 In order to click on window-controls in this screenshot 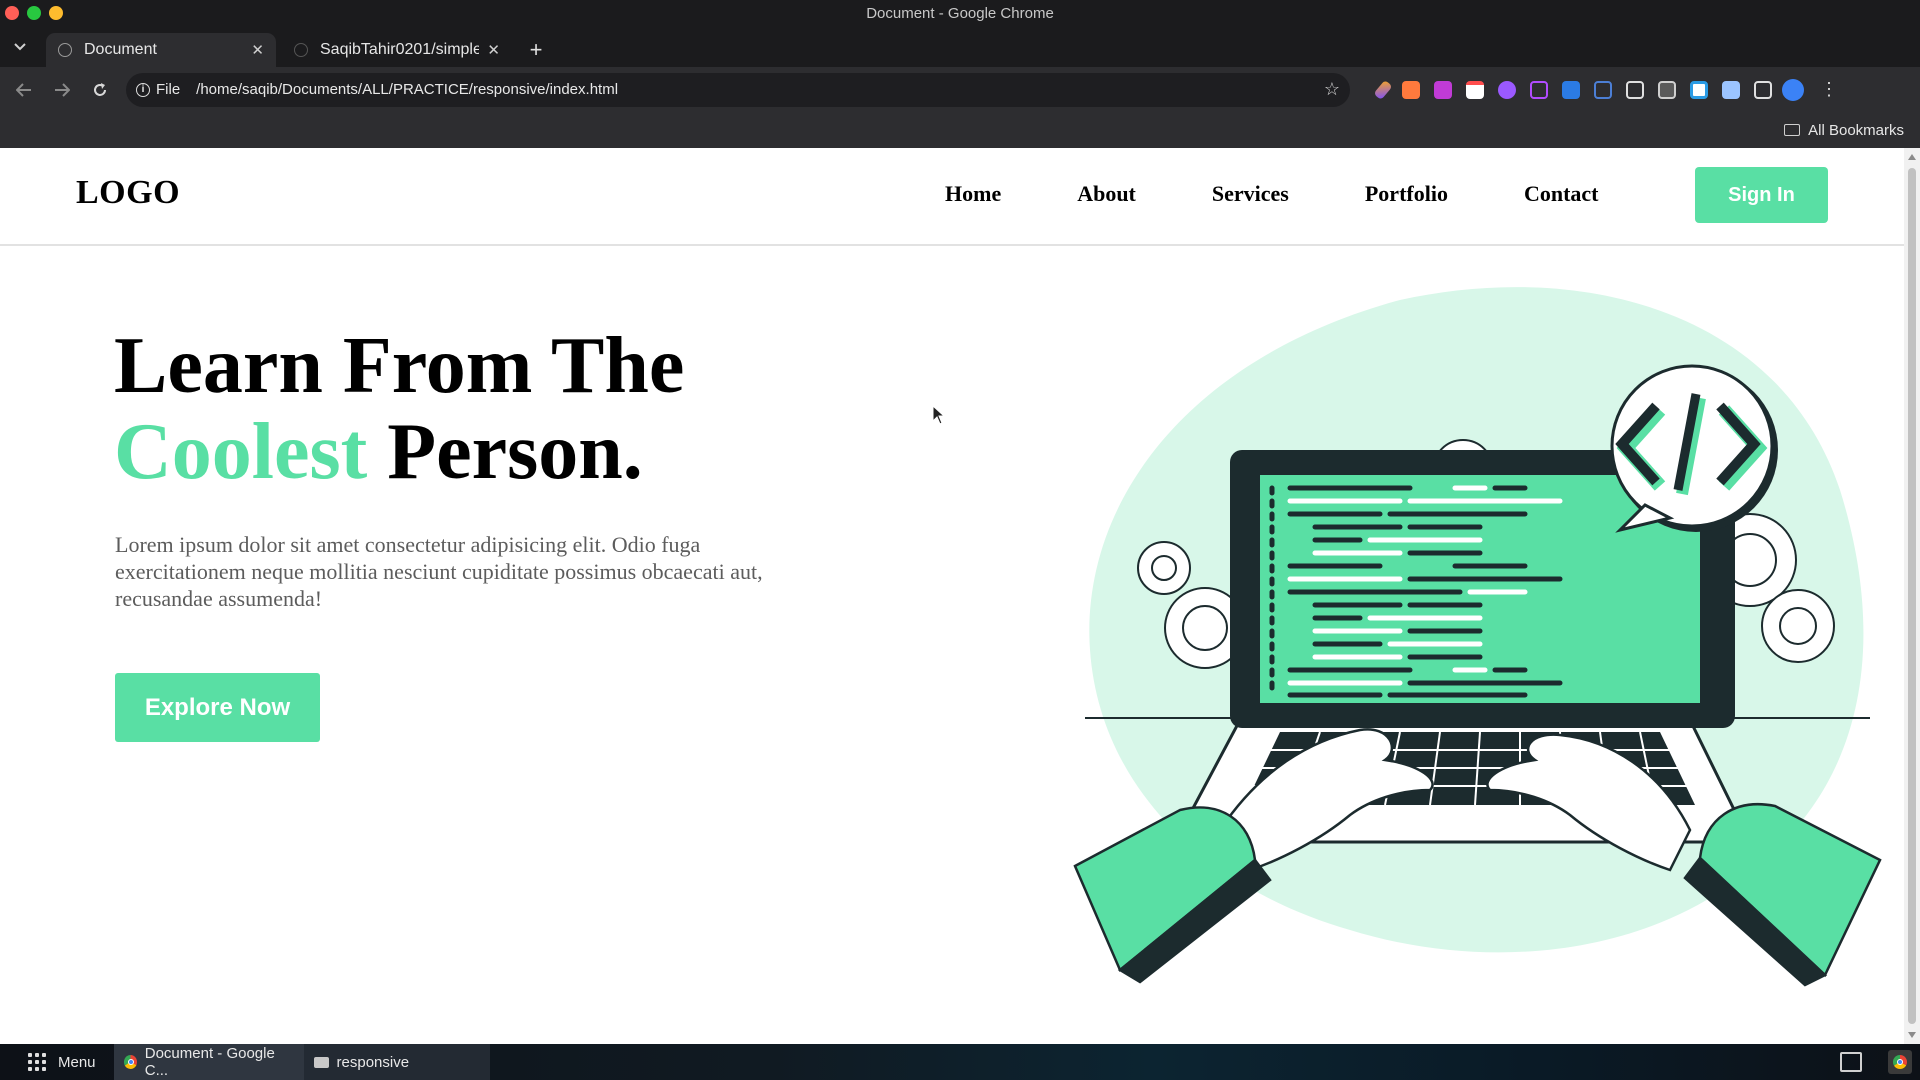, I will do `click(34, 13)`.